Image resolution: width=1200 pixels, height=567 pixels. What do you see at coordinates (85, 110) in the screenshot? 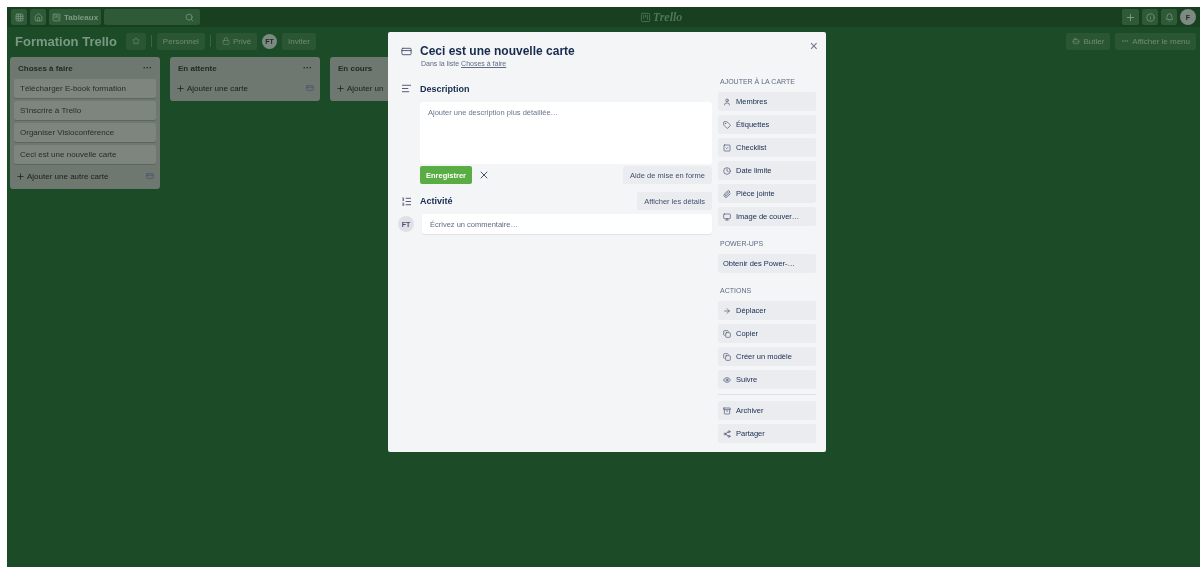
I see `card: S'inscrire à Trello` at bounding box center [85, 110].